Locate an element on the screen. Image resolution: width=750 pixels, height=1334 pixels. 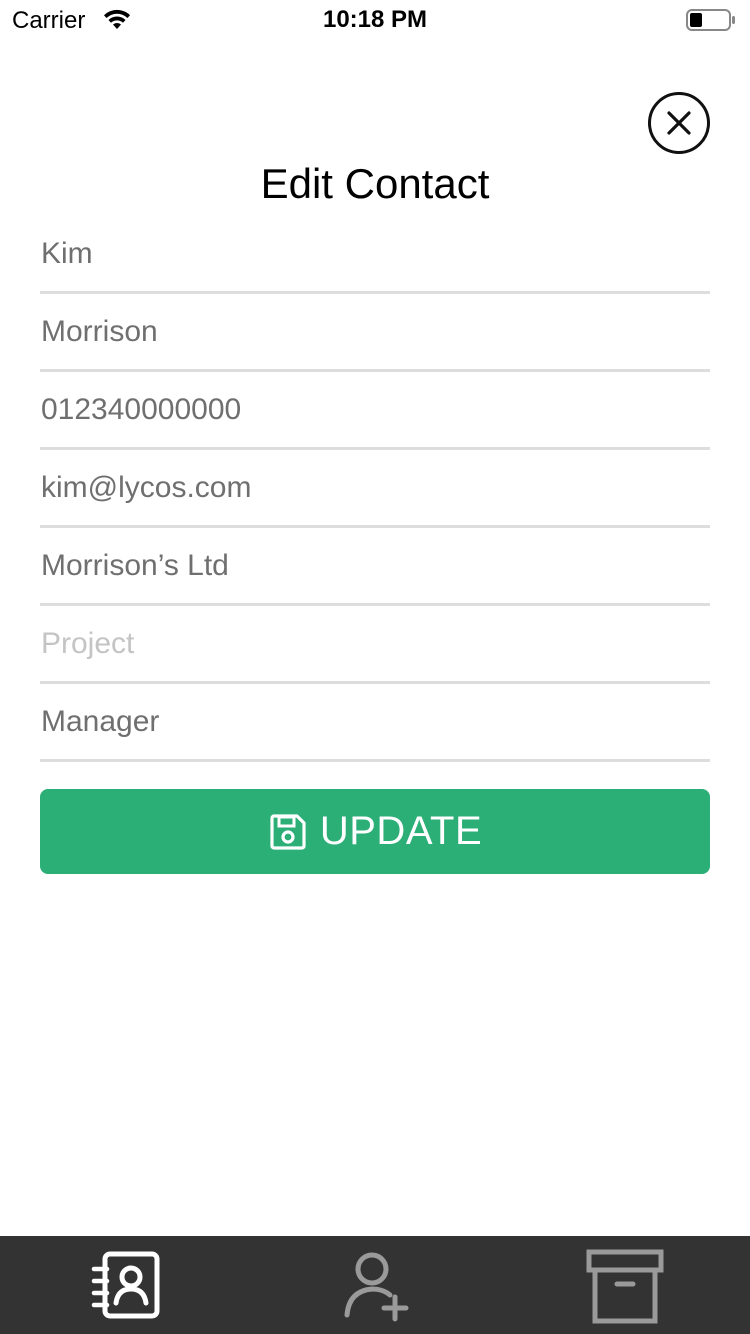
company-field is located at coordinates (375, 565).